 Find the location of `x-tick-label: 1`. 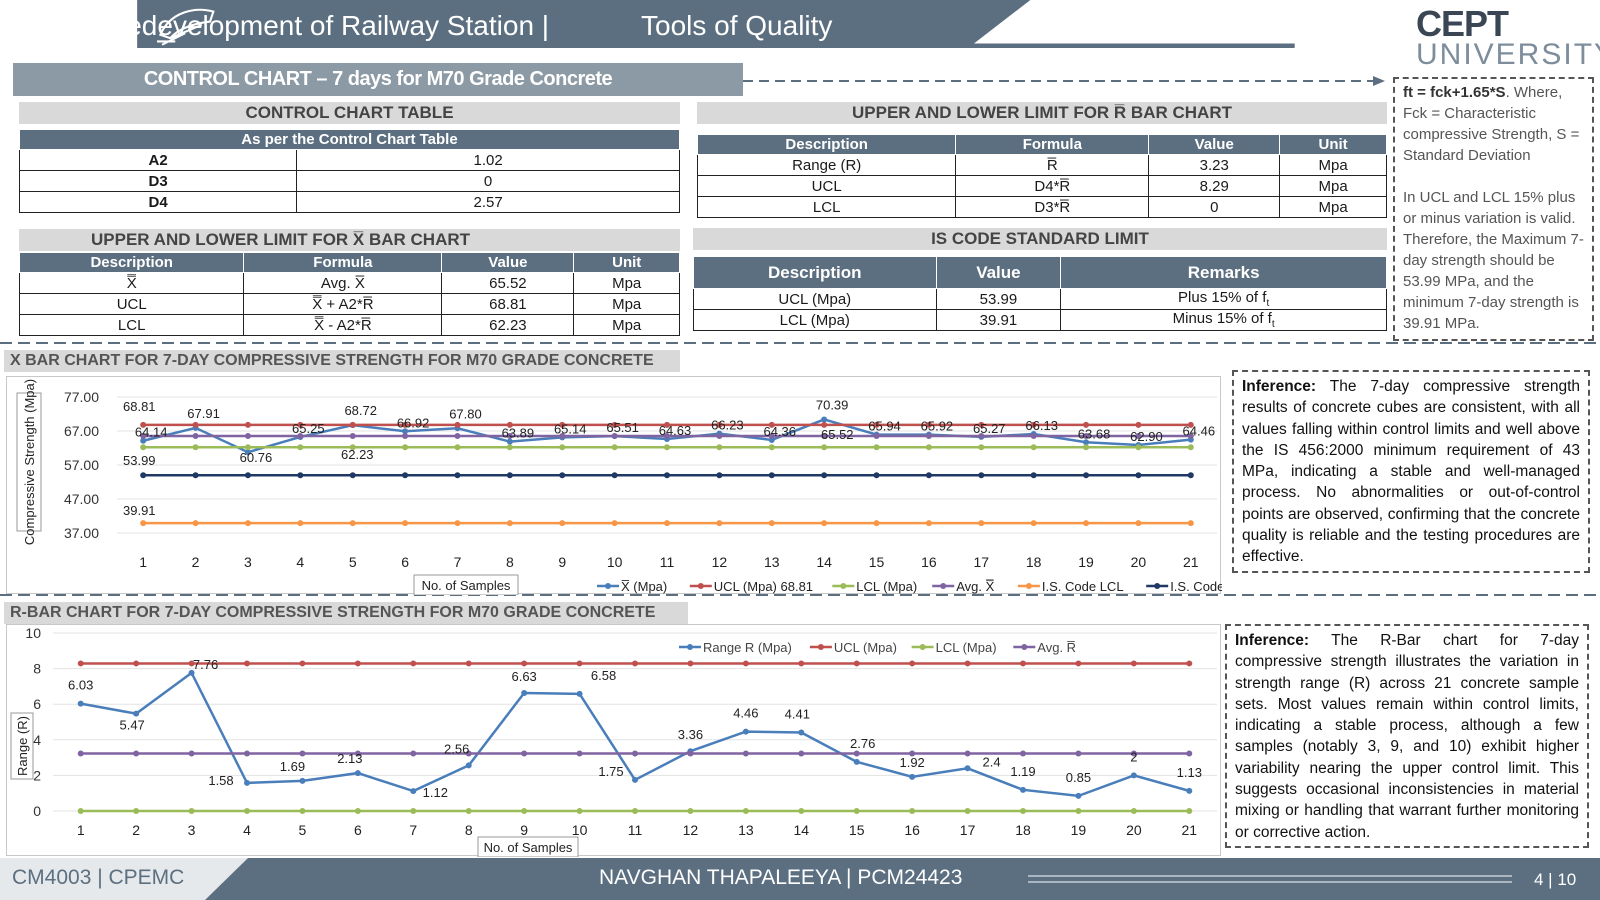

x-tick-label: 1 is located at coordinates (143, 562).